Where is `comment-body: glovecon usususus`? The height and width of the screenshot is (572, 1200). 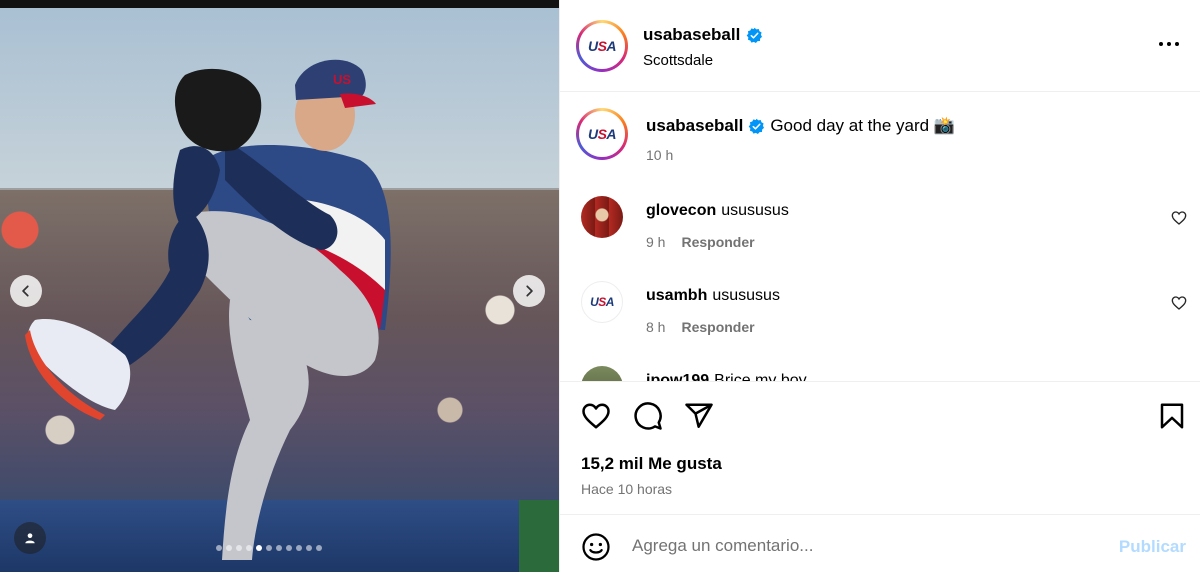 comment-body: glovecon usususus is located at coordinates (717, 211).